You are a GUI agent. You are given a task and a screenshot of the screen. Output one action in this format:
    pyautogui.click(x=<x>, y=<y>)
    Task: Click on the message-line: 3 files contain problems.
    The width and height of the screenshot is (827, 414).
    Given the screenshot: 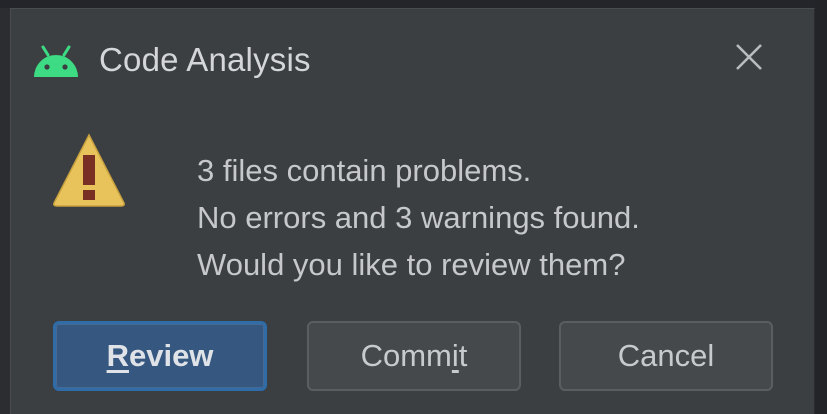 What is the action you would take?
    pyautogui.click(x=364, y=170)
    